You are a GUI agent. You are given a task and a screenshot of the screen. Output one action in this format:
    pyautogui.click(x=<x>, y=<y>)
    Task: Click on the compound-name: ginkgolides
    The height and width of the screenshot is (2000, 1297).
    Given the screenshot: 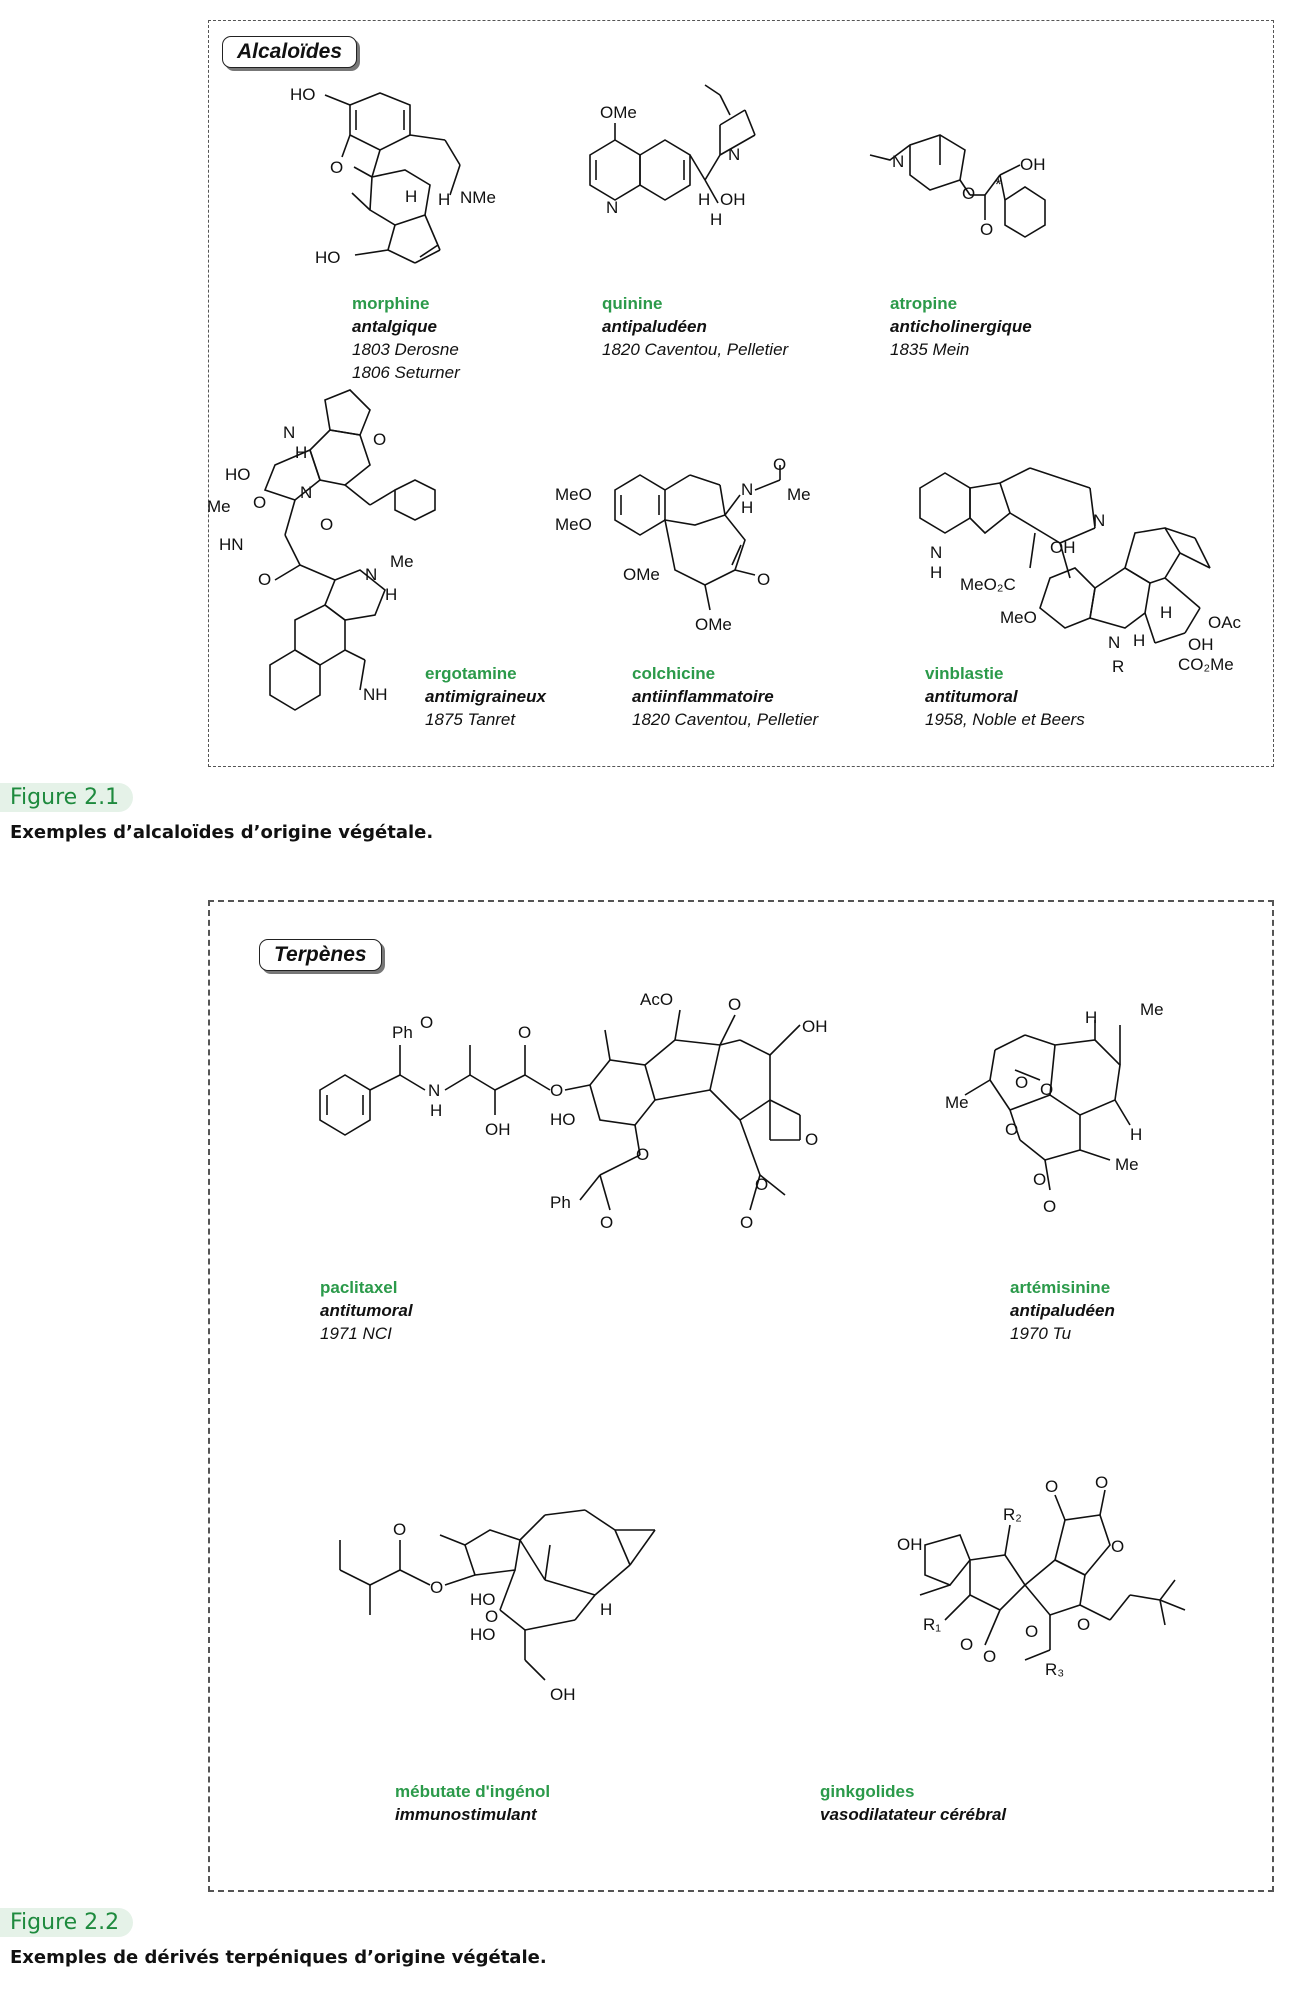 What is the action you would take?
    pyautogui.click(x=867, y=1791)
    